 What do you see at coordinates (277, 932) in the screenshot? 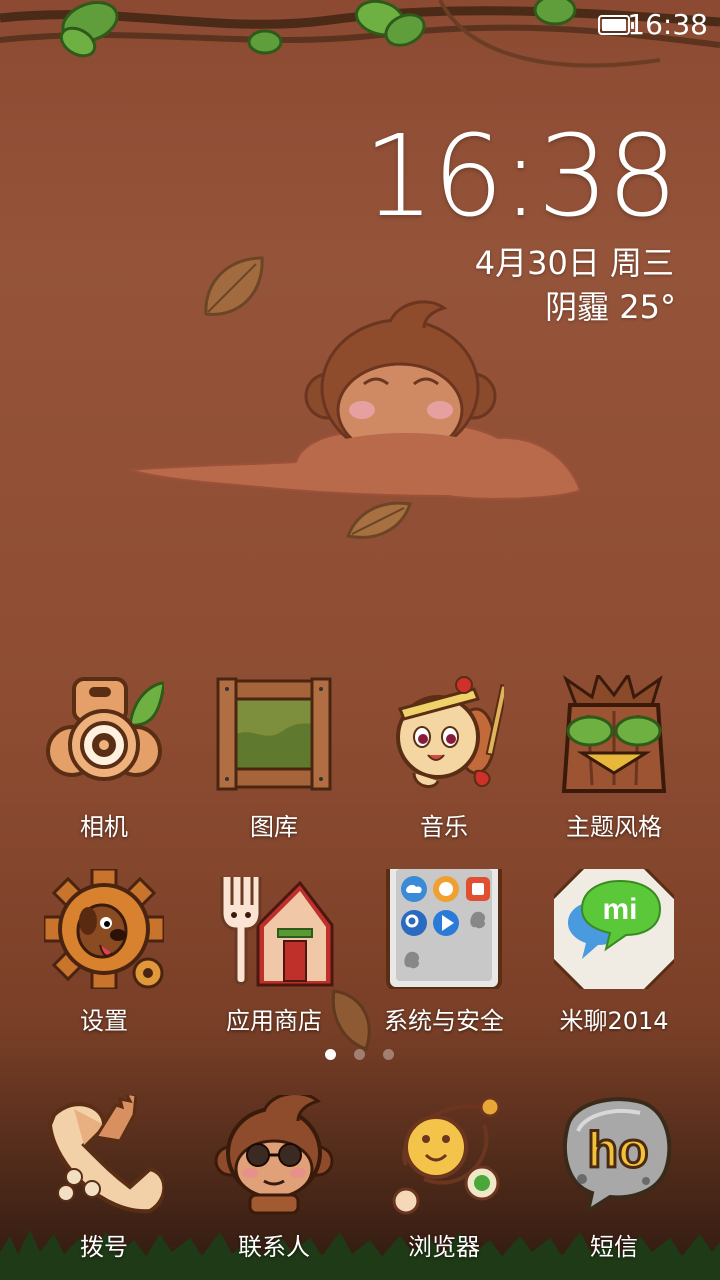
I see `app-store-house-icon` at bounding box center [277, 932].